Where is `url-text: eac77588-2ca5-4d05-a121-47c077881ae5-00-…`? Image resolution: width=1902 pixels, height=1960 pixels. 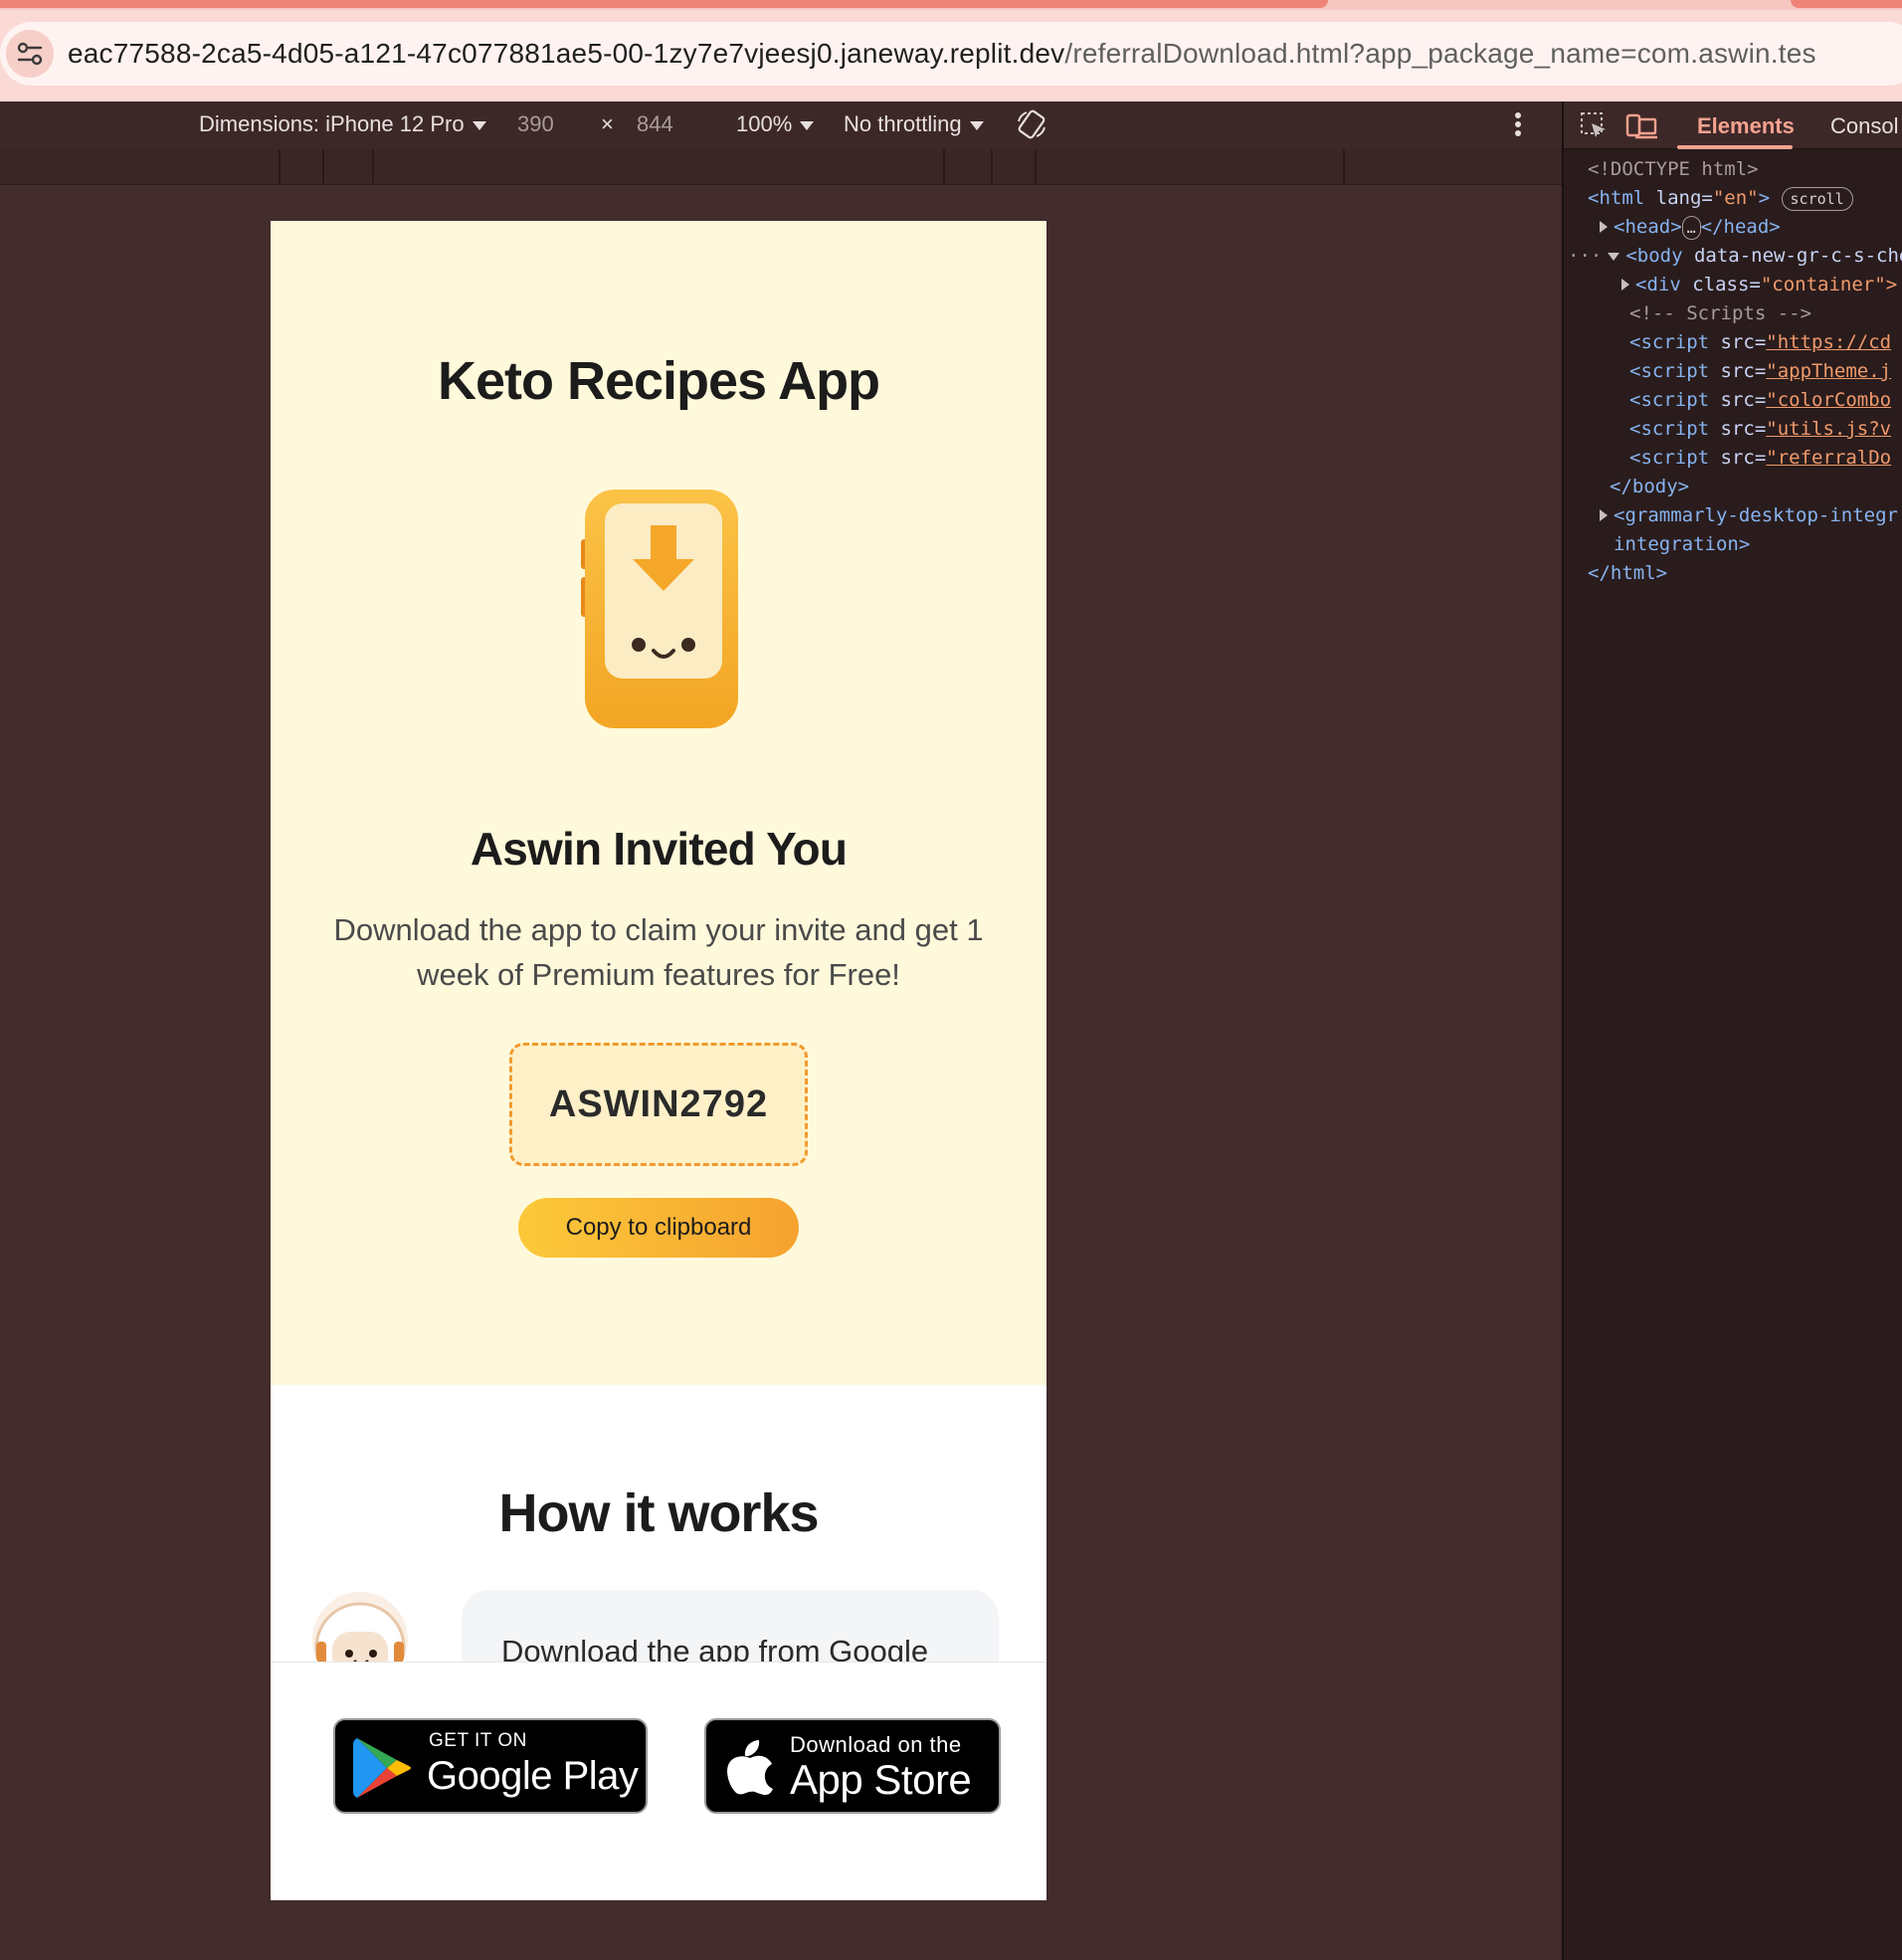
url-text: eac77588-2ca5-4d05-a121-47c077881ae5-00-… is located at coordinates (942, 54).